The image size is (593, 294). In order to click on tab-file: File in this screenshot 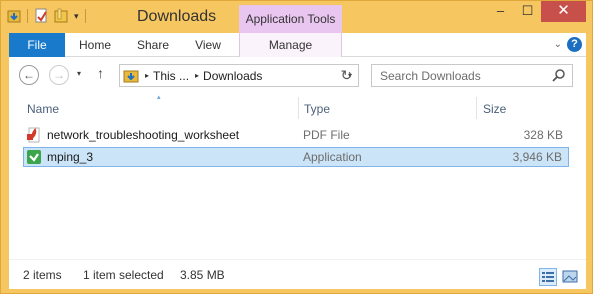, I will do `click(37, 45)`.